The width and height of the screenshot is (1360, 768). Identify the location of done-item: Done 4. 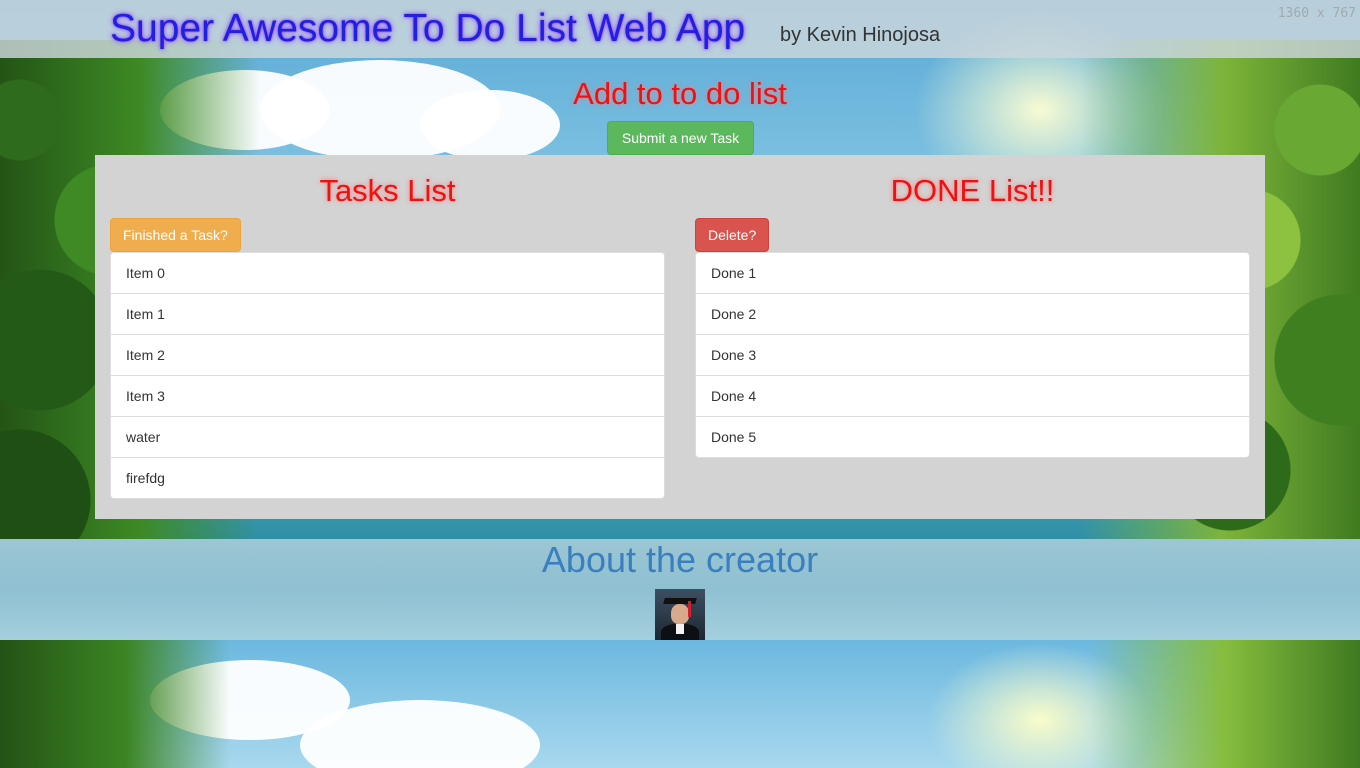
(972, 396).